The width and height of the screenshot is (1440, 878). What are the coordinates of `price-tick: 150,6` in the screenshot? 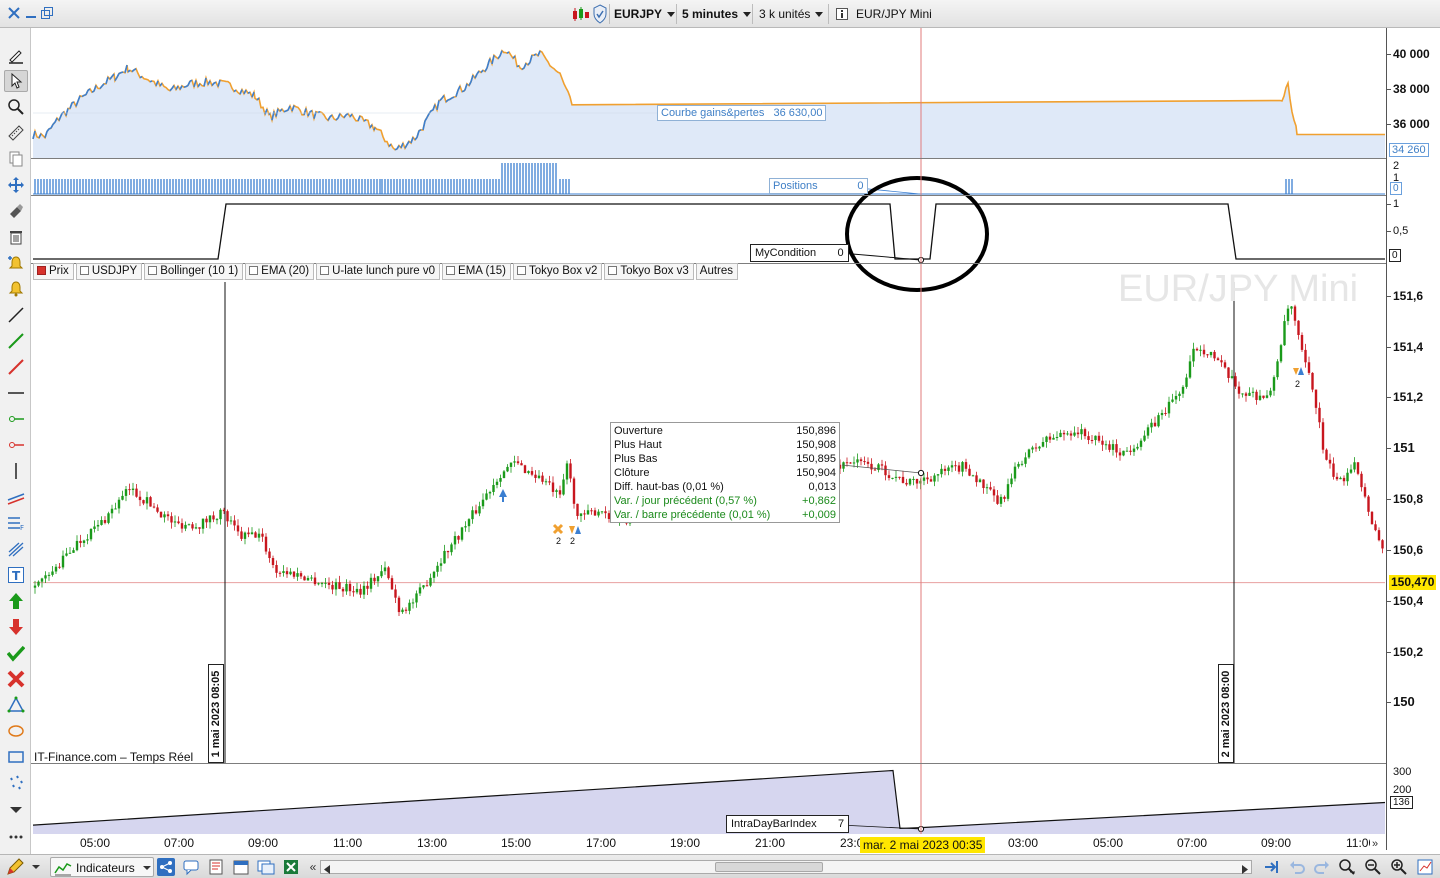 It's located at (1408, 550).